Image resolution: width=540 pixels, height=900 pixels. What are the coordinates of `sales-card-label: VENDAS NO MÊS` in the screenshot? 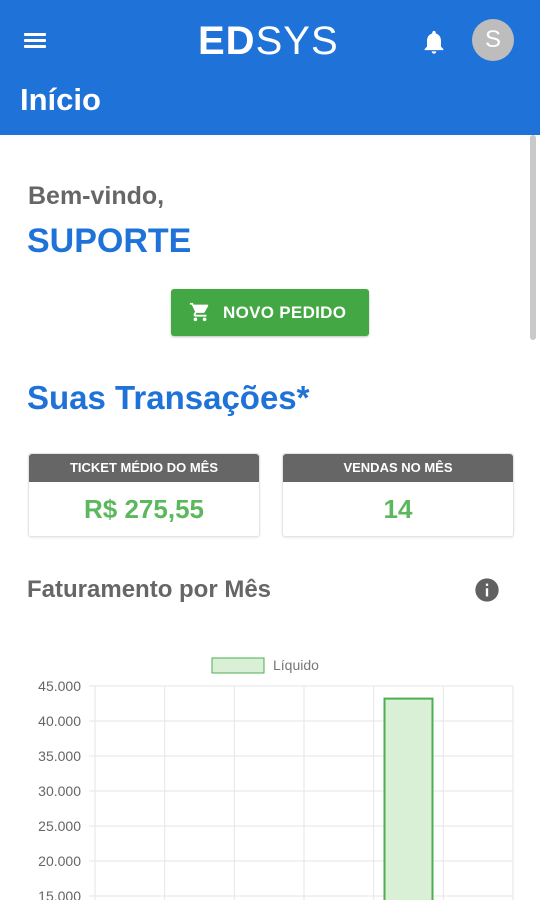 It's located at (398, 468).